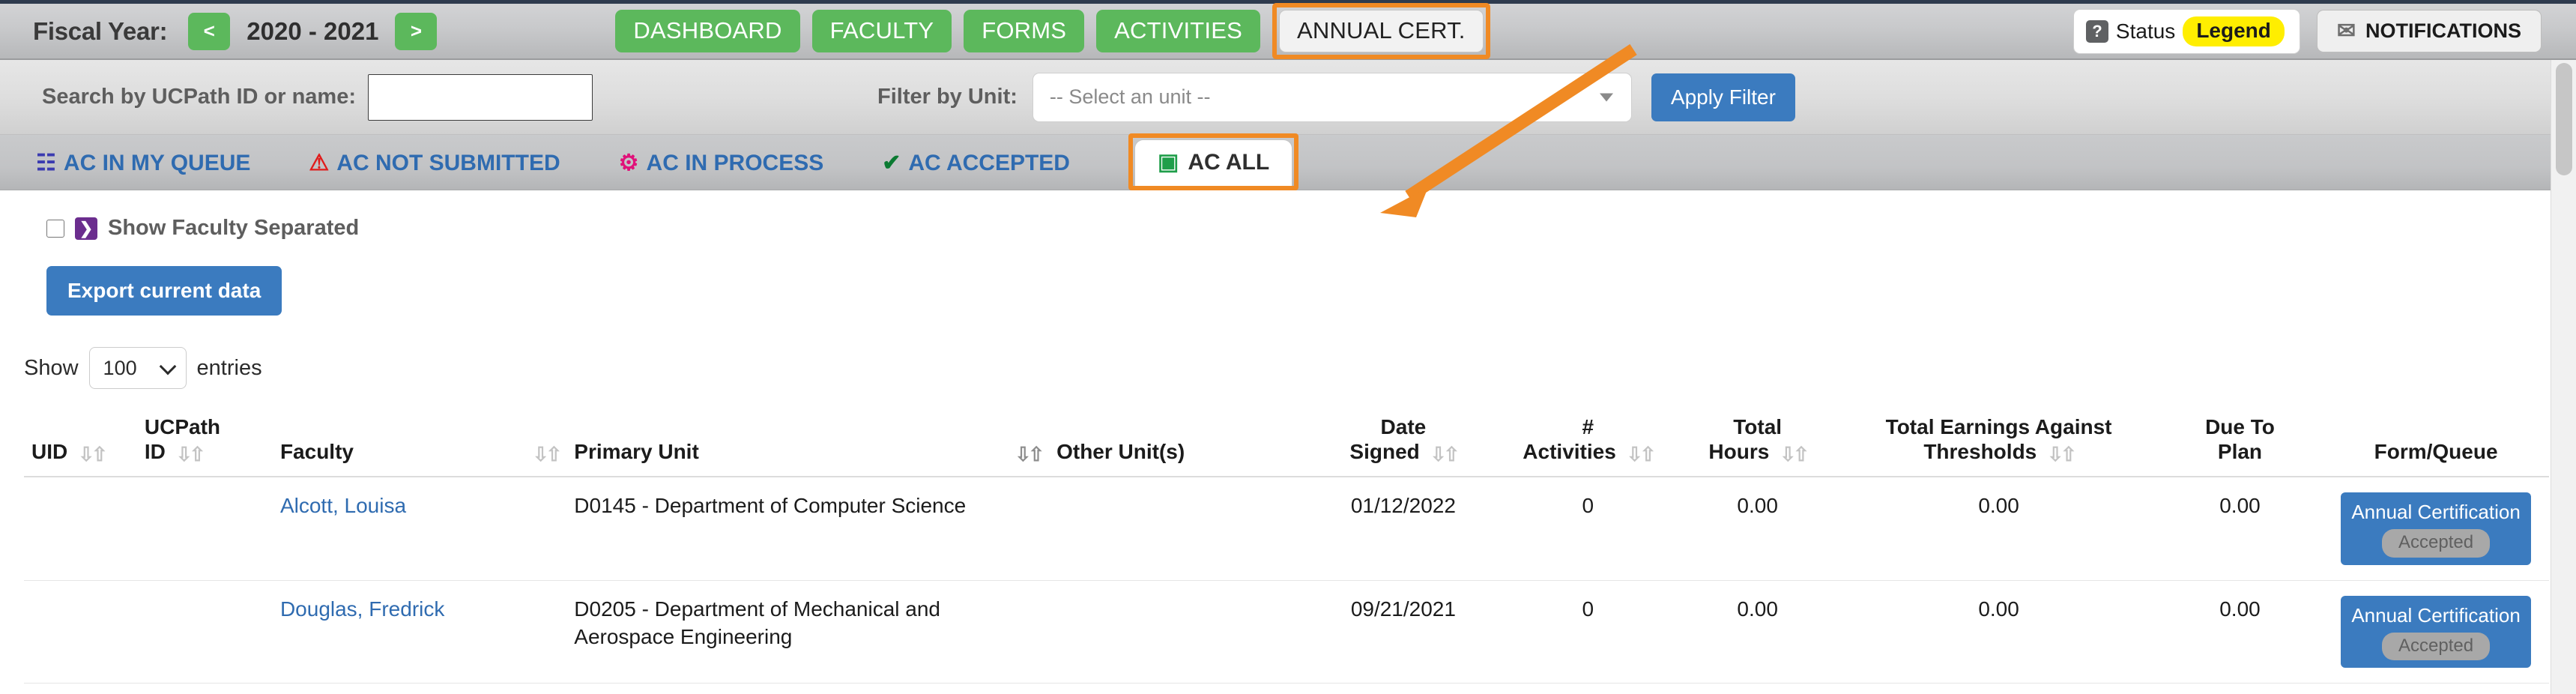 Image resolution: width=2576 pixels, height=694 pixels. I want to click on col-other-units: Other Unit(s), so click(1177, 444).